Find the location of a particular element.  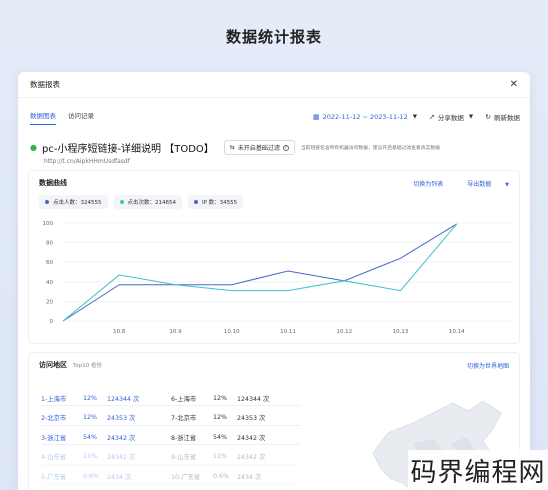

watermark: 码界编程网 is located at coordinates (478, 470).